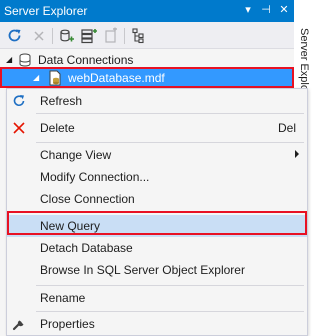 The image size is (320, 336). I want to click on panel-title: Server Explorer, so click(46, 11).